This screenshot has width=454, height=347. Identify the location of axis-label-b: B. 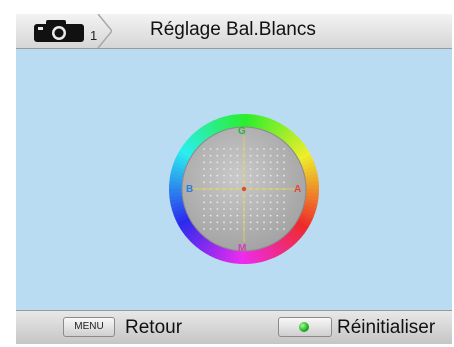
(190, 189).